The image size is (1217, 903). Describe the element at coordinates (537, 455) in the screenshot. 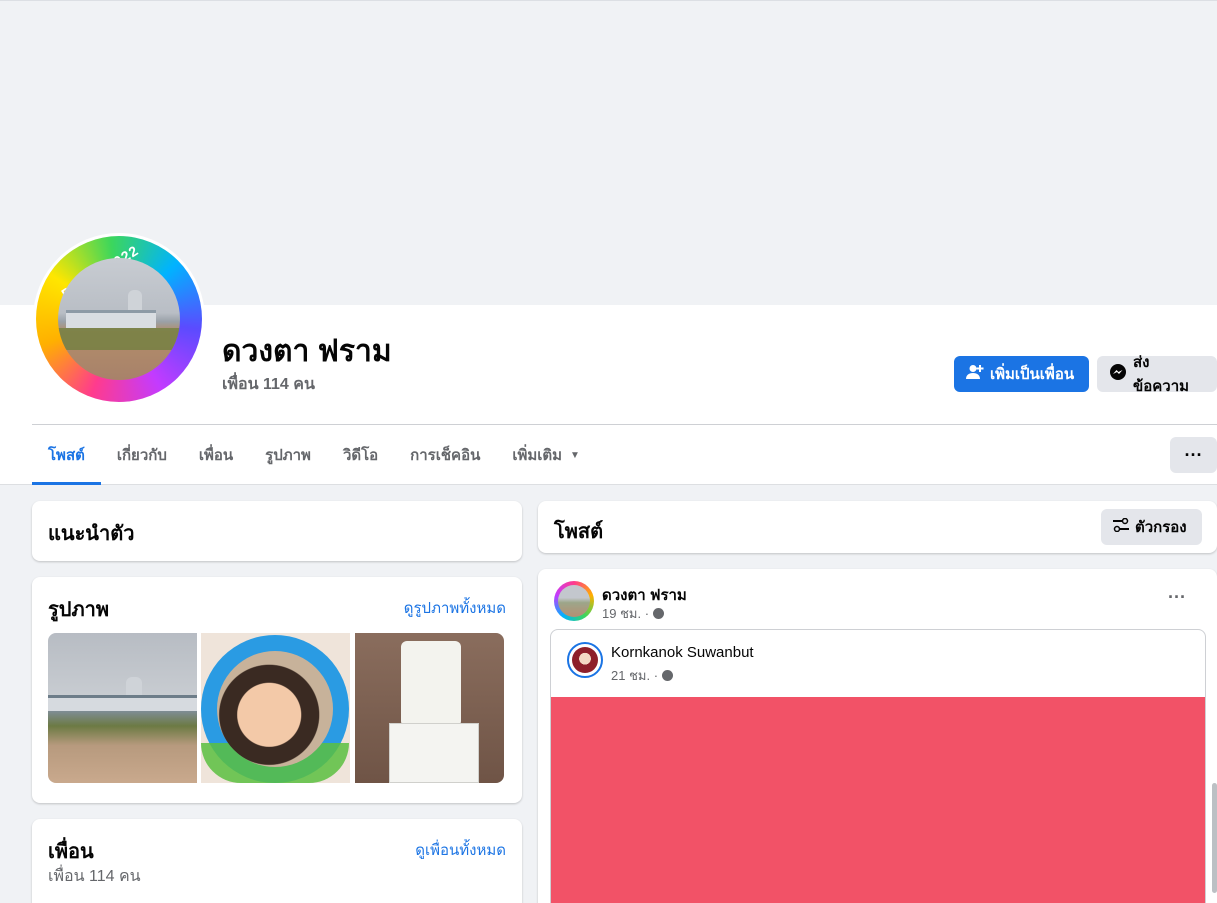

I see `tab-label: เพิ่มเติม` at that location.